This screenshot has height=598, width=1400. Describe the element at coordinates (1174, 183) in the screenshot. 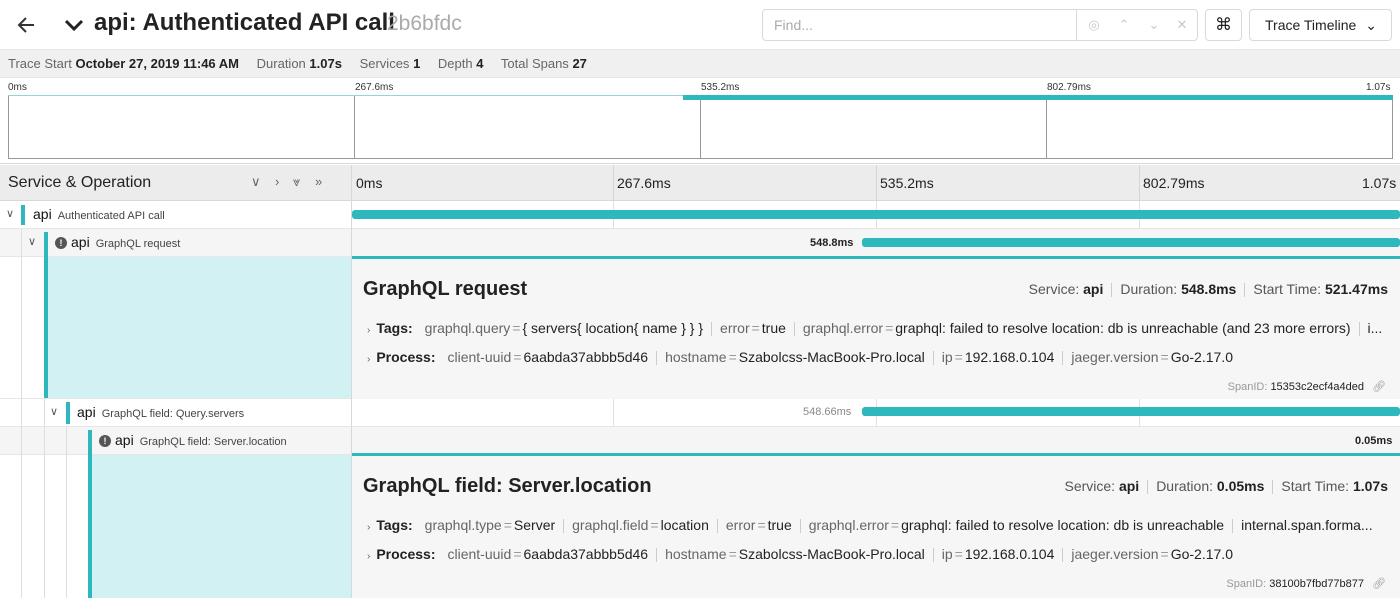

I see `timeline-tick: 802.79ms` at that location.